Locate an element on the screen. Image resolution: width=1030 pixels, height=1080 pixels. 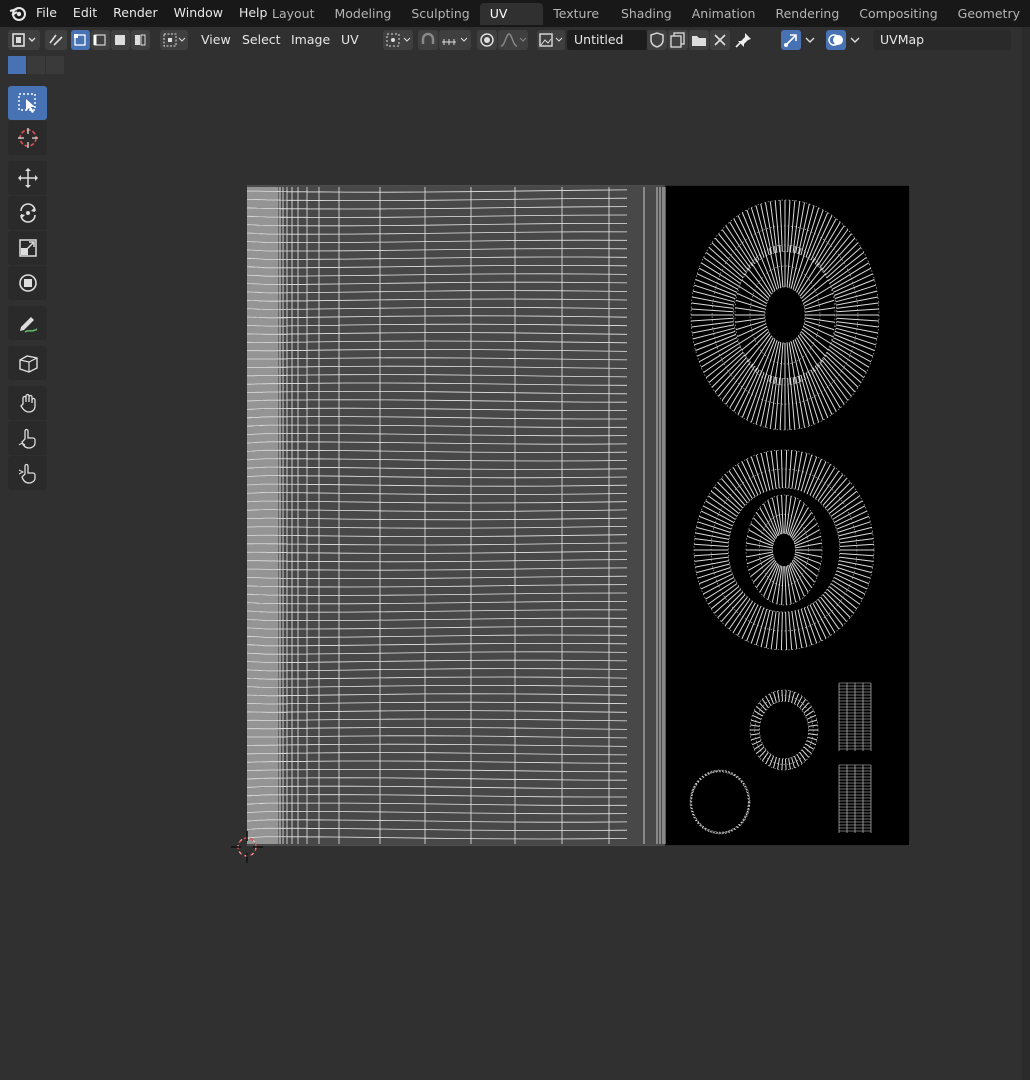
select-new-button is located at coordinates (17, 65).